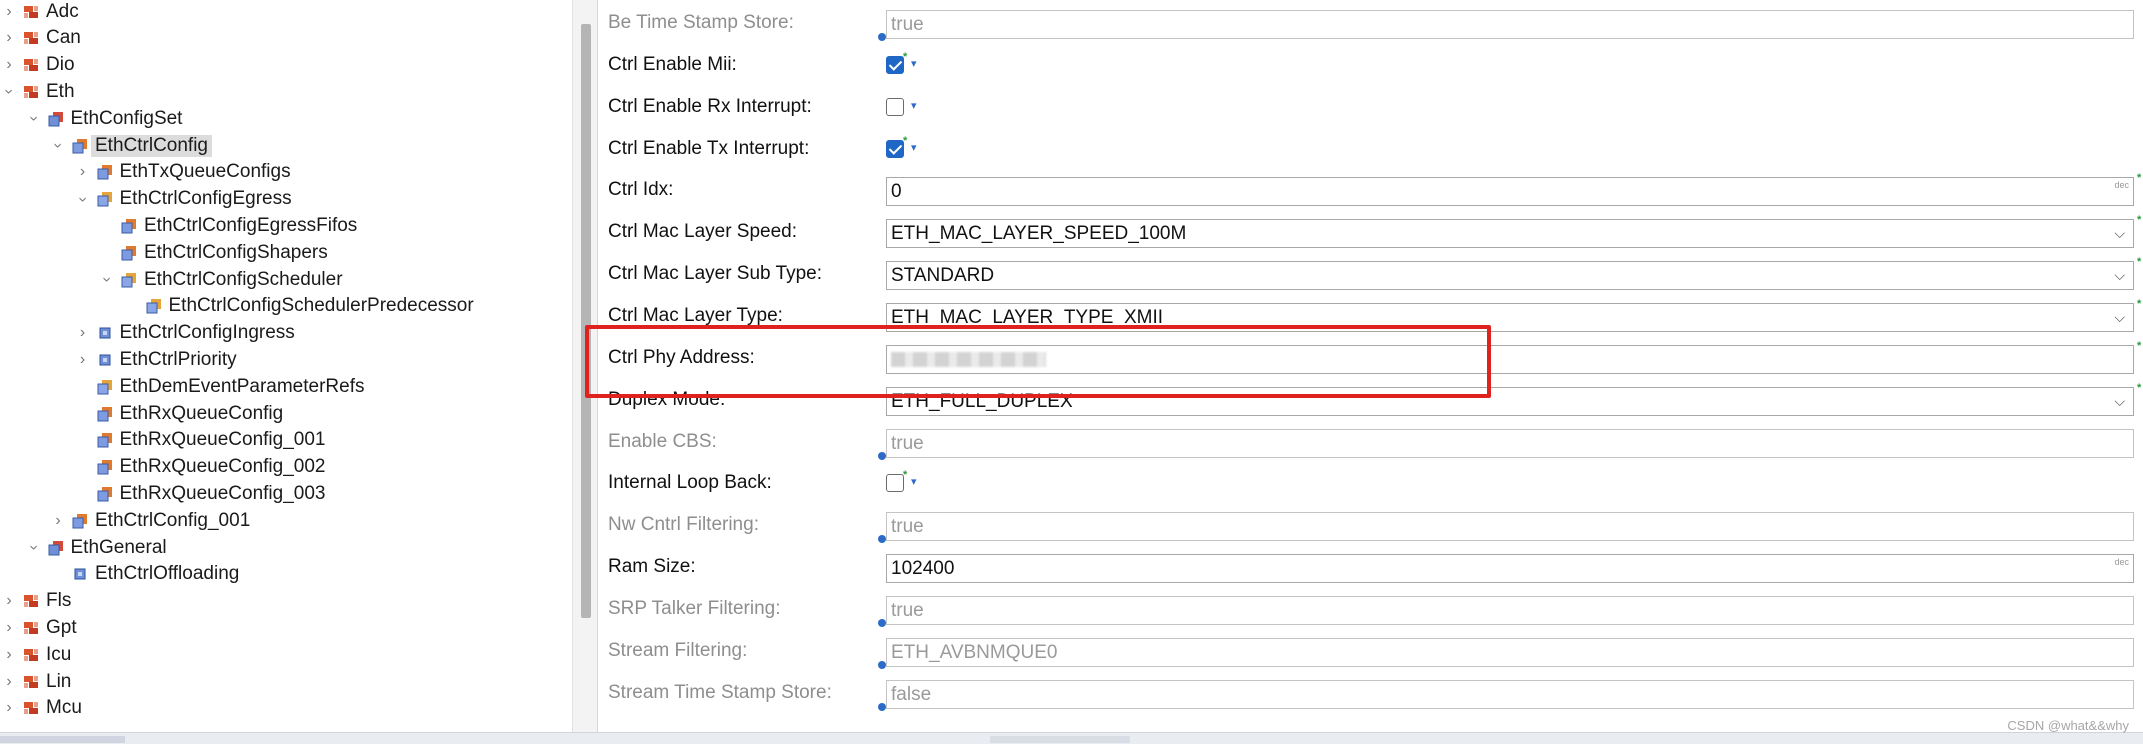 This screenshot has width=2143, height=744. I want to click on tree-item: › EthCtrlConfig, so click(131, 145).